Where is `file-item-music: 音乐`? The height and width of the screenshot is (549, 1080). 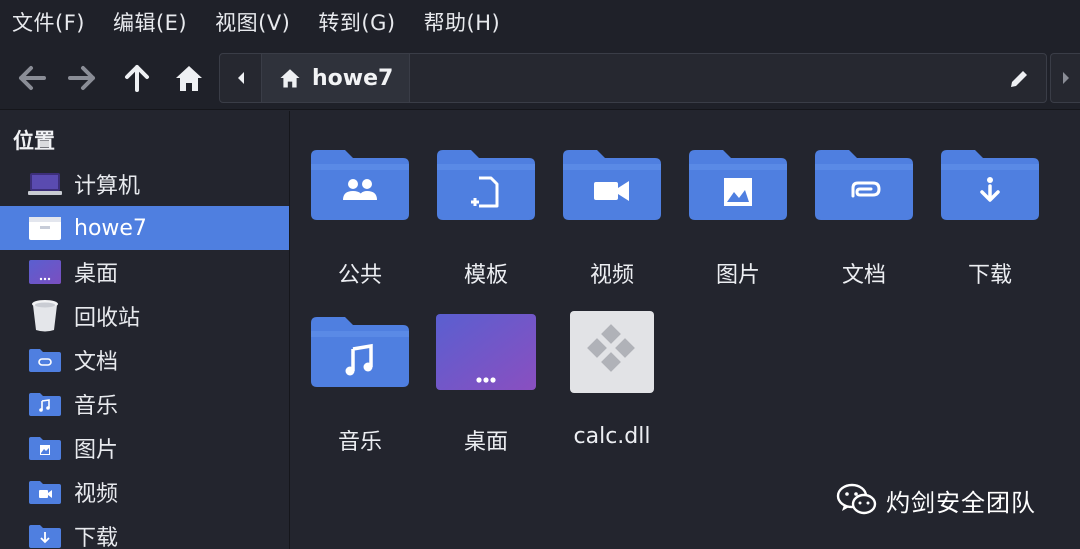
file-item-music: 音乐 is located at coordinates (360, 376).